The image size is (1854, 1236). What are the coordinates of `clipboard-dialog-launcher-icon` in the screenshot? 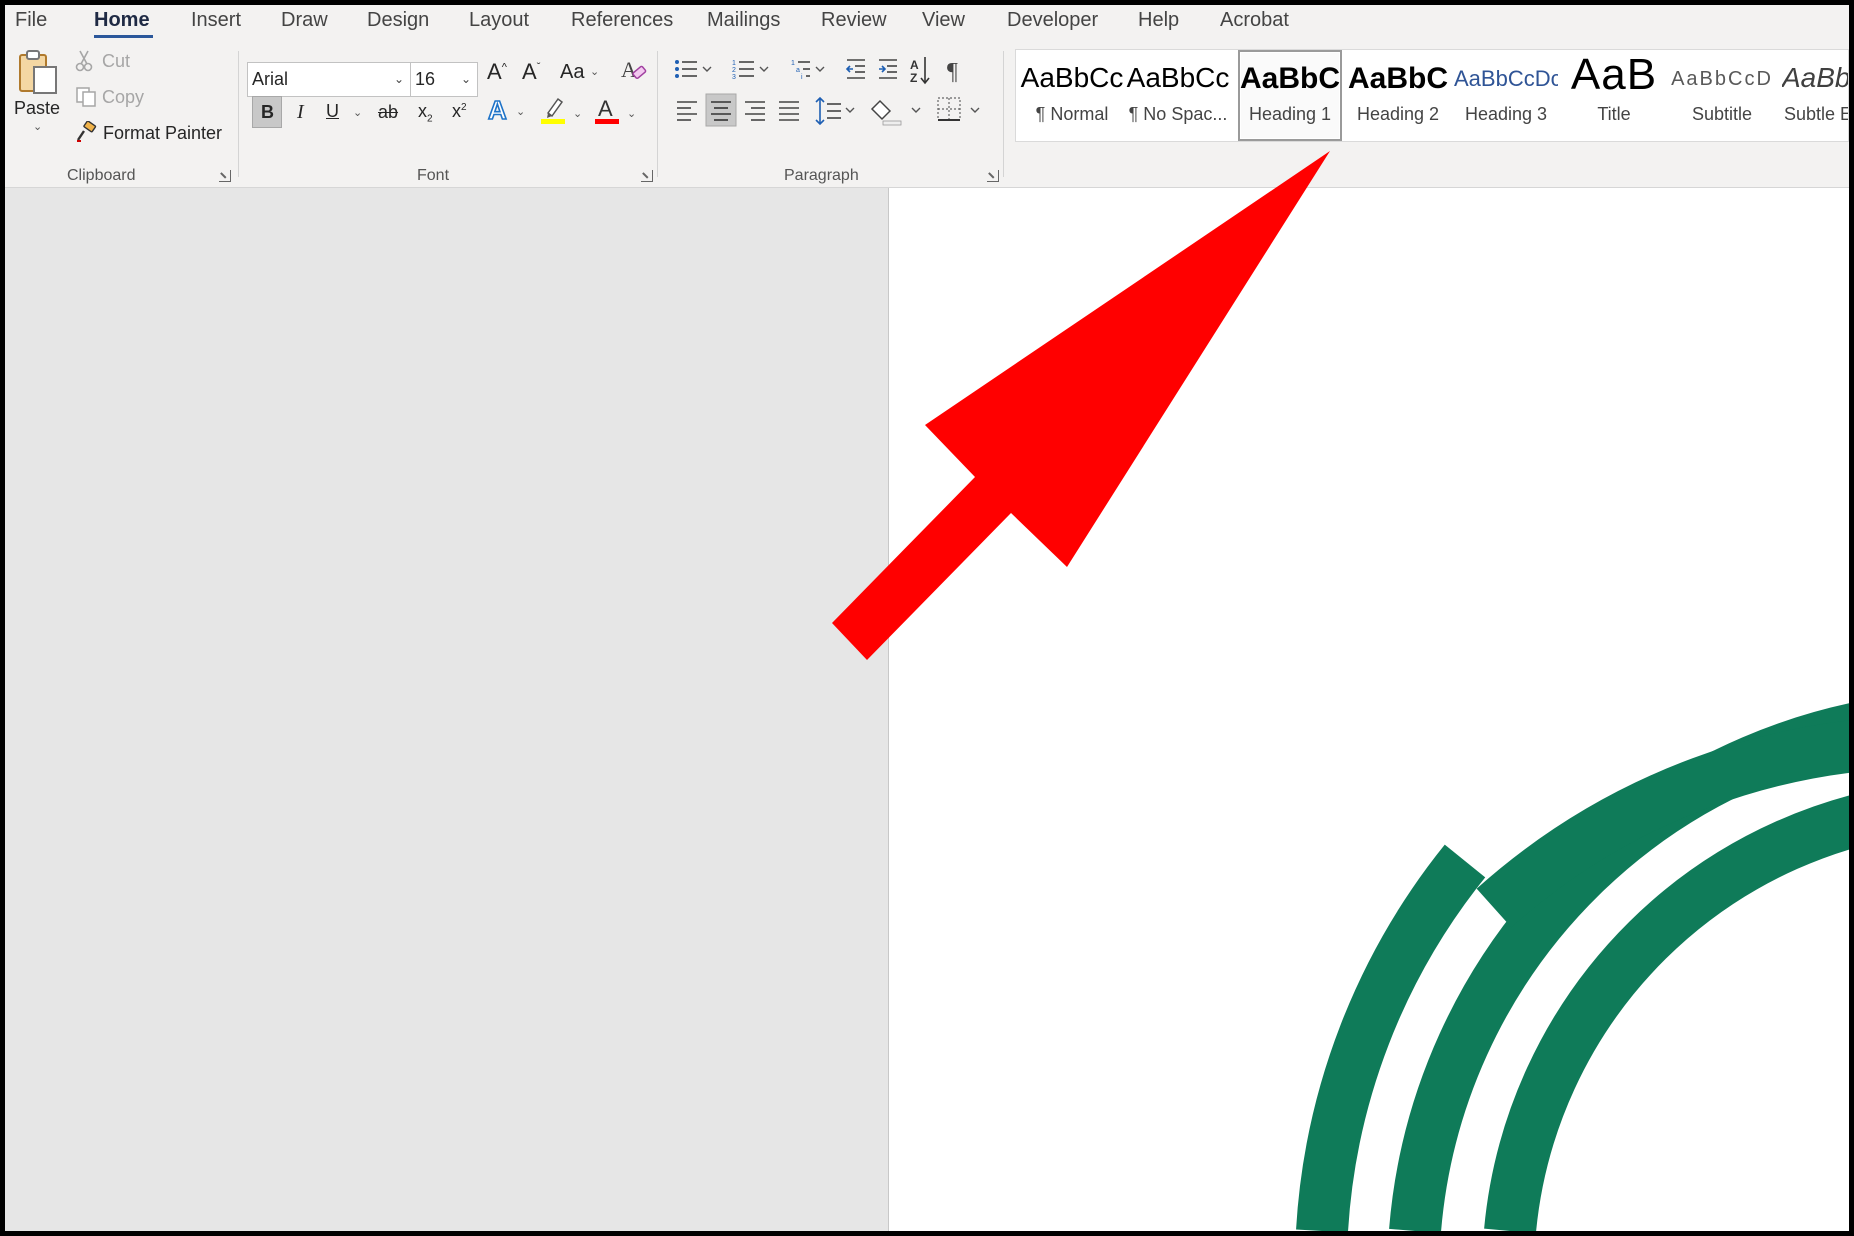 It's located at (225, 176).